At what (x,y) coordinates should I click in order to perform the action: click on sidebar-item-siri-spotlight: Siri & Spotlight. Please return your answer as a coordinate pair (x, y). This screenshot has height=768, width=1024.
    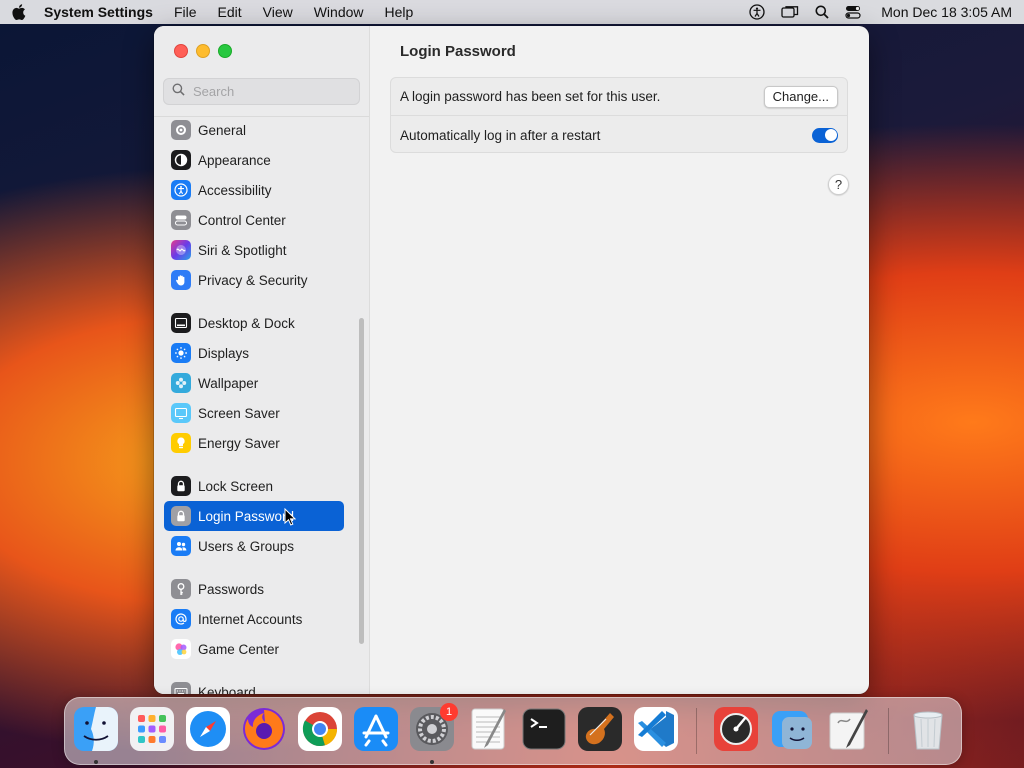
    Looking at the image, I should click on (254, 250).